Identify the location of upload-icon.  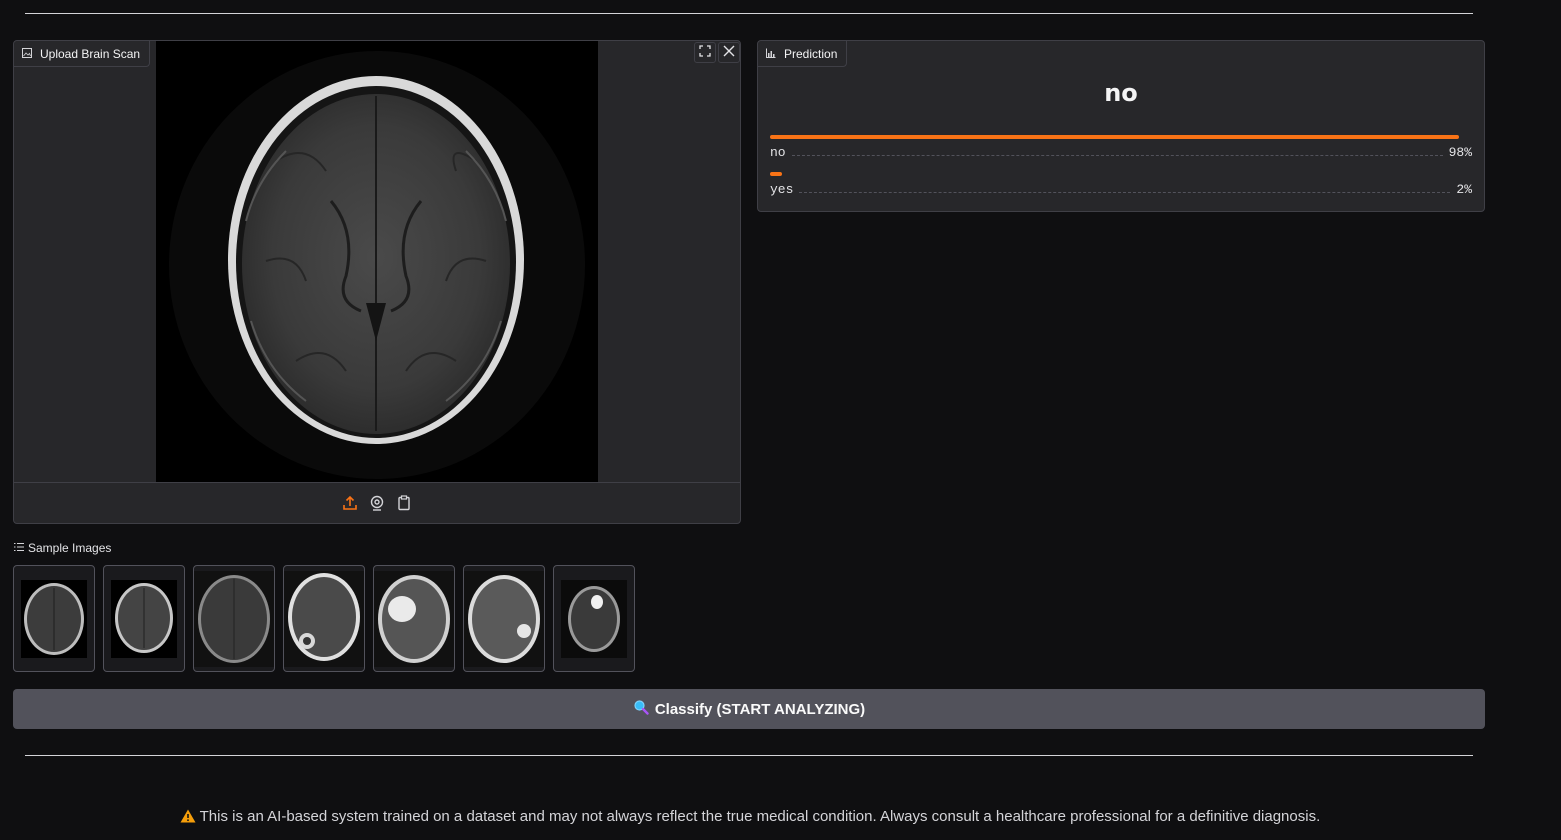
(350, 503).